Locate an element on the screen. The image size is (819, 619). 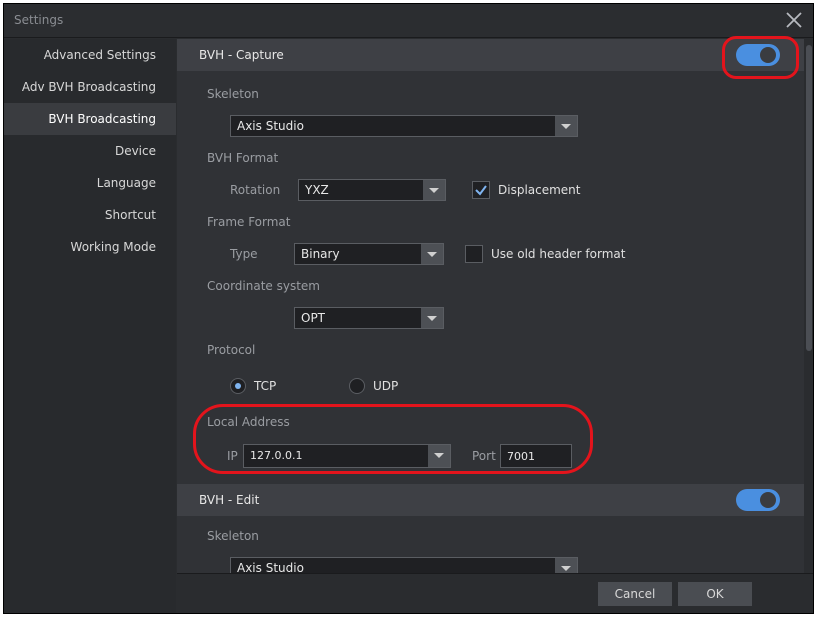
toggle-knob is located at coordinates (768, 500).